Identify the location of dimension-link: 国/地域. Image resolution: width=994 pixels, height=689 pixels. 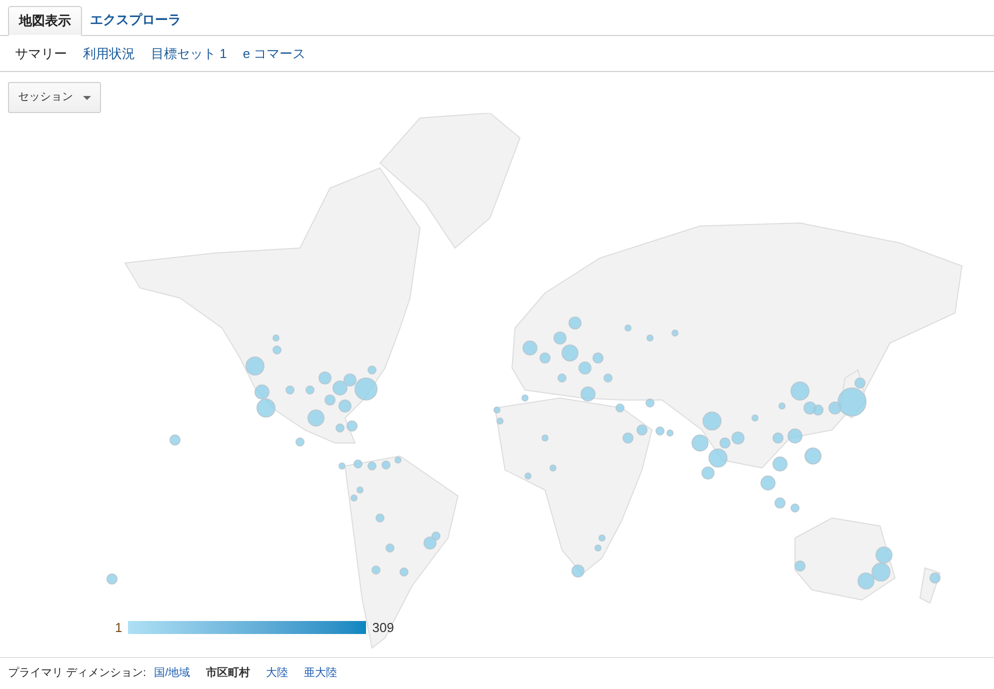
(172, 673).